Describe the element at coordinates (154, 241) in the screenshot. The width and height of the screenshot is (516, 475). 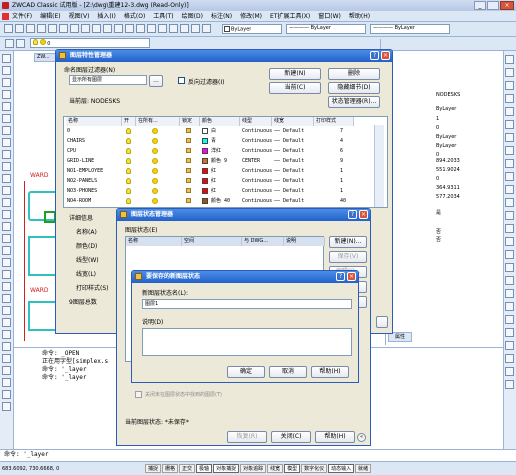
I see `state-column-header: 名称` at that location.